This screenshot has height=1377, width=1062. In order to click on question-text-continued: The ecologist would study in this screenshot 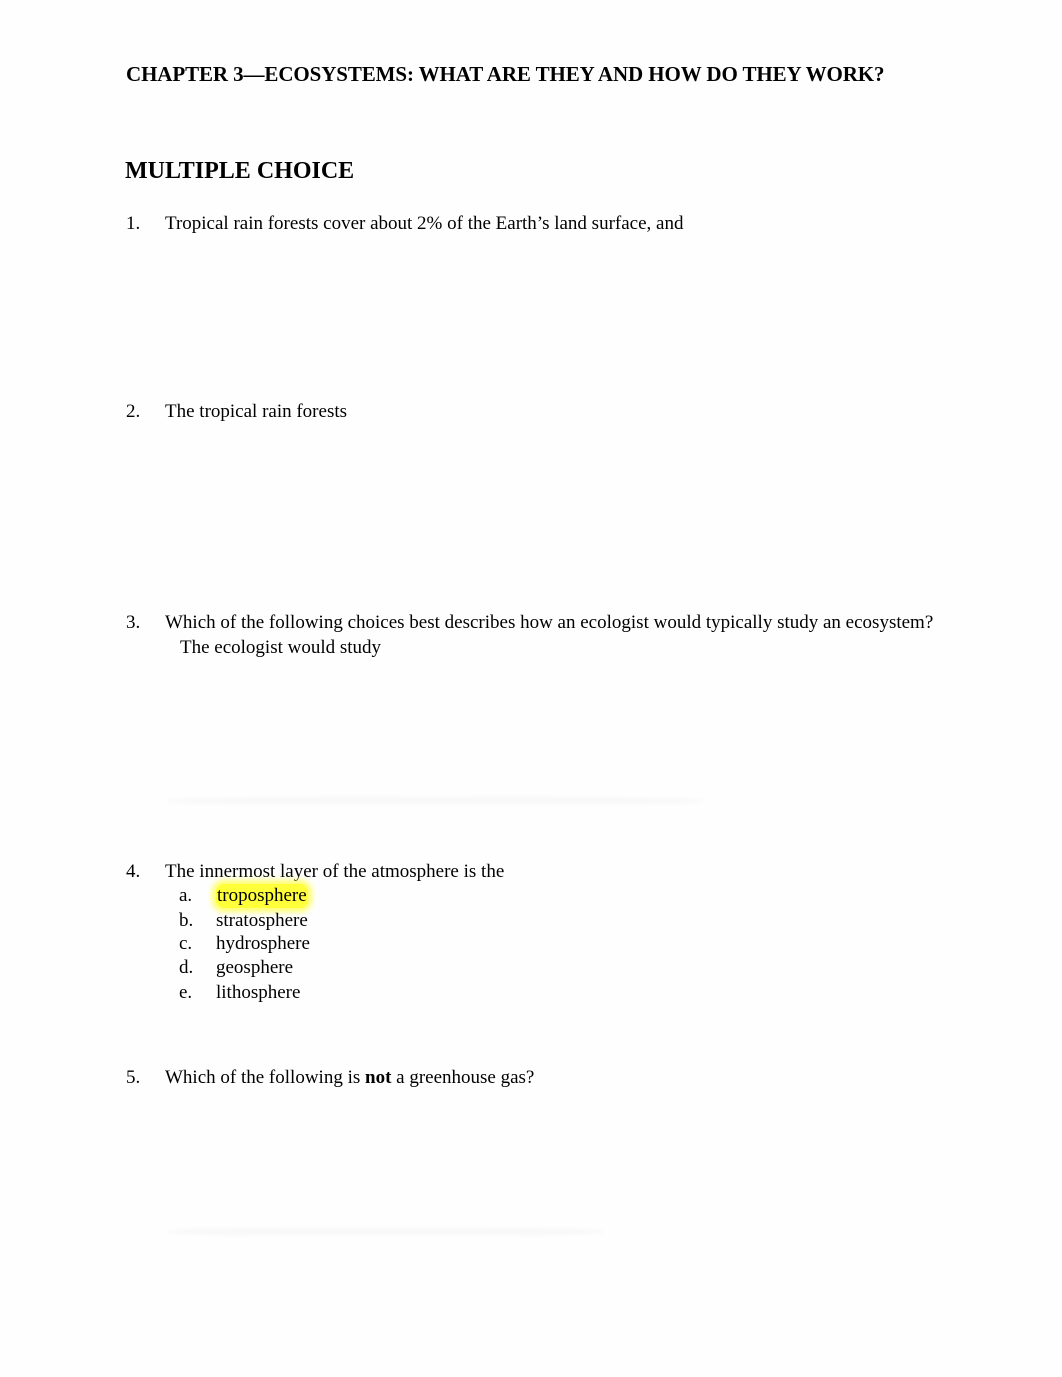, I will do `click(281, 647)`.